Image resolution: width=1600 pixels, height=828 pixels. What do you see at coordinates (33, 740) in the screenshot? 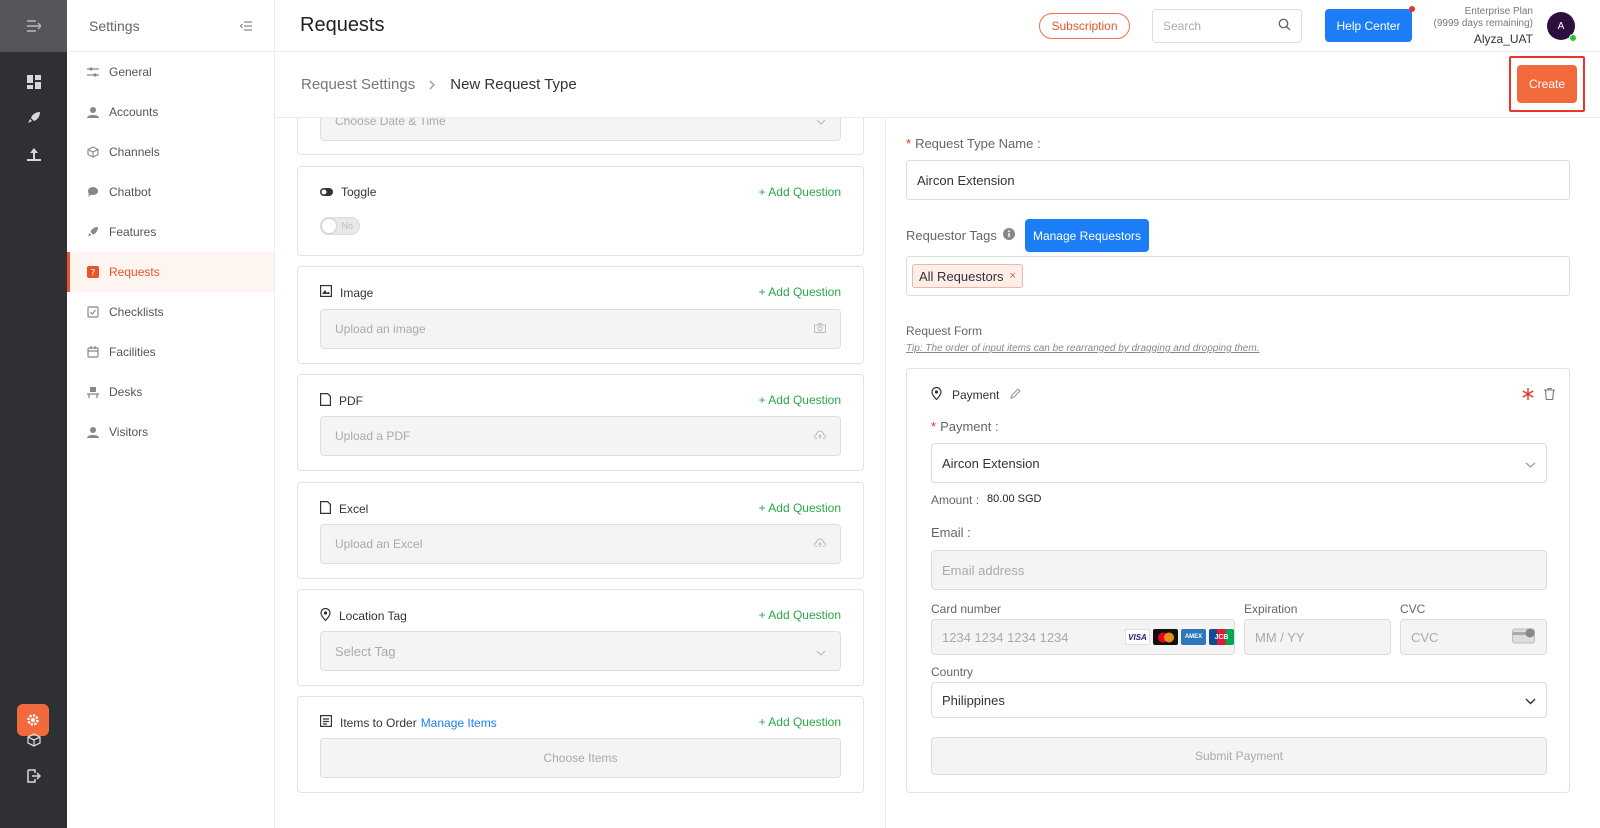
I see `box-icon` at bounding box center [33, 740].